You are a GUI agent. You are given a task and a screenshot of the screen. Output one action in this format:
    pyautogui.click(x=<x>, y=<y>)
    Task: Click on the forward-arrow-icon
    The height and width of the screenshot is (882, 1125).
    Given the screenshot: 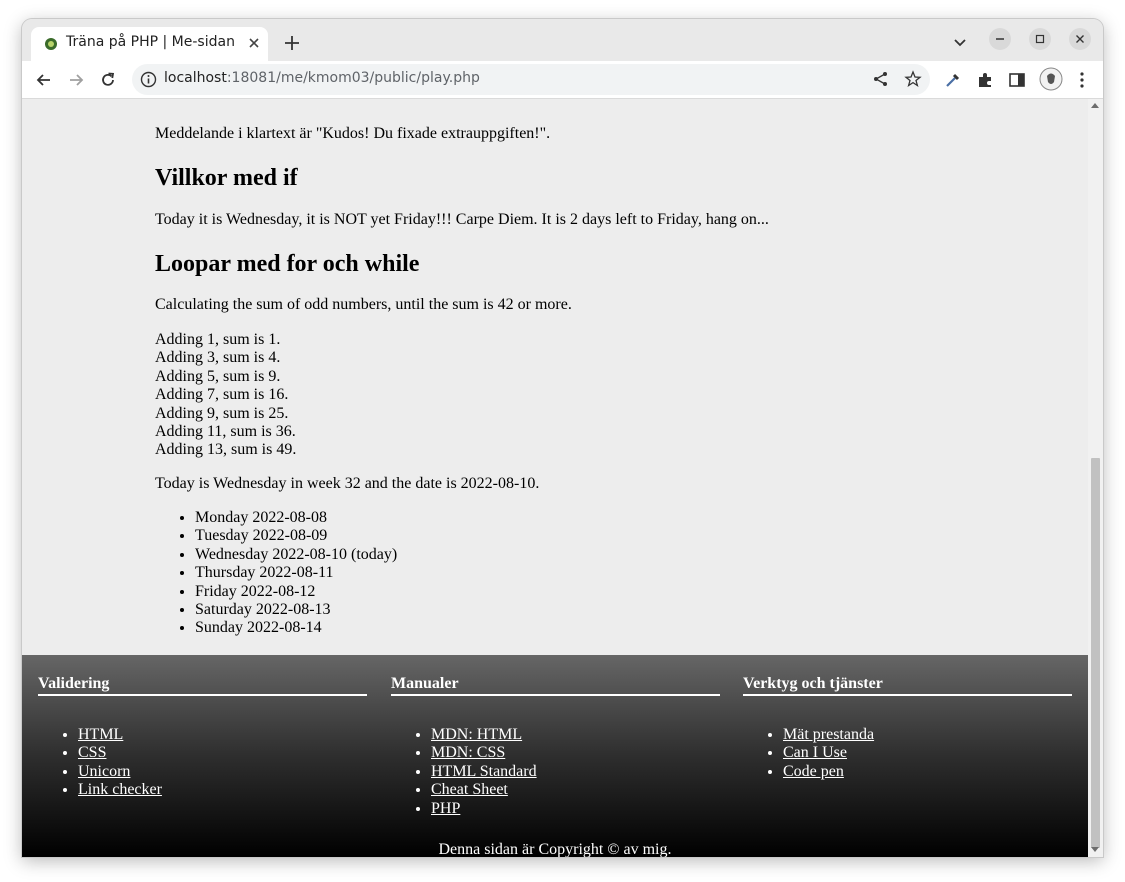 What is the action you would take?
    pyautogui.click(x=76, y=80)
    